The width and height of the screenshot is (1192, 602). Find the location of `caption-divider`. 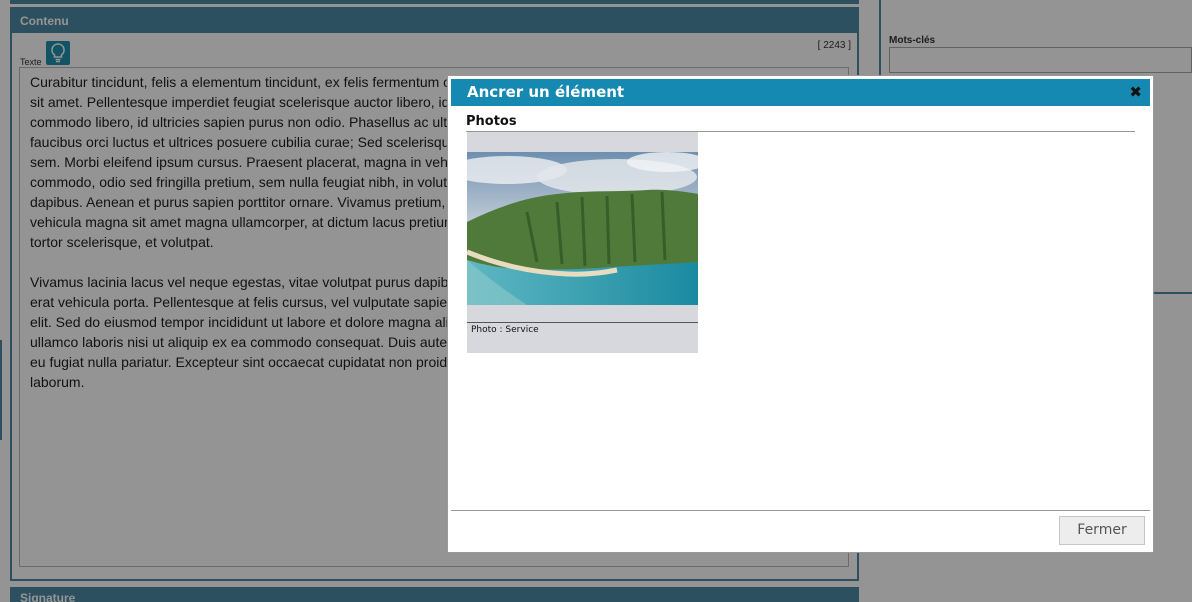

caption-divider is located at coordinates (582, 322).